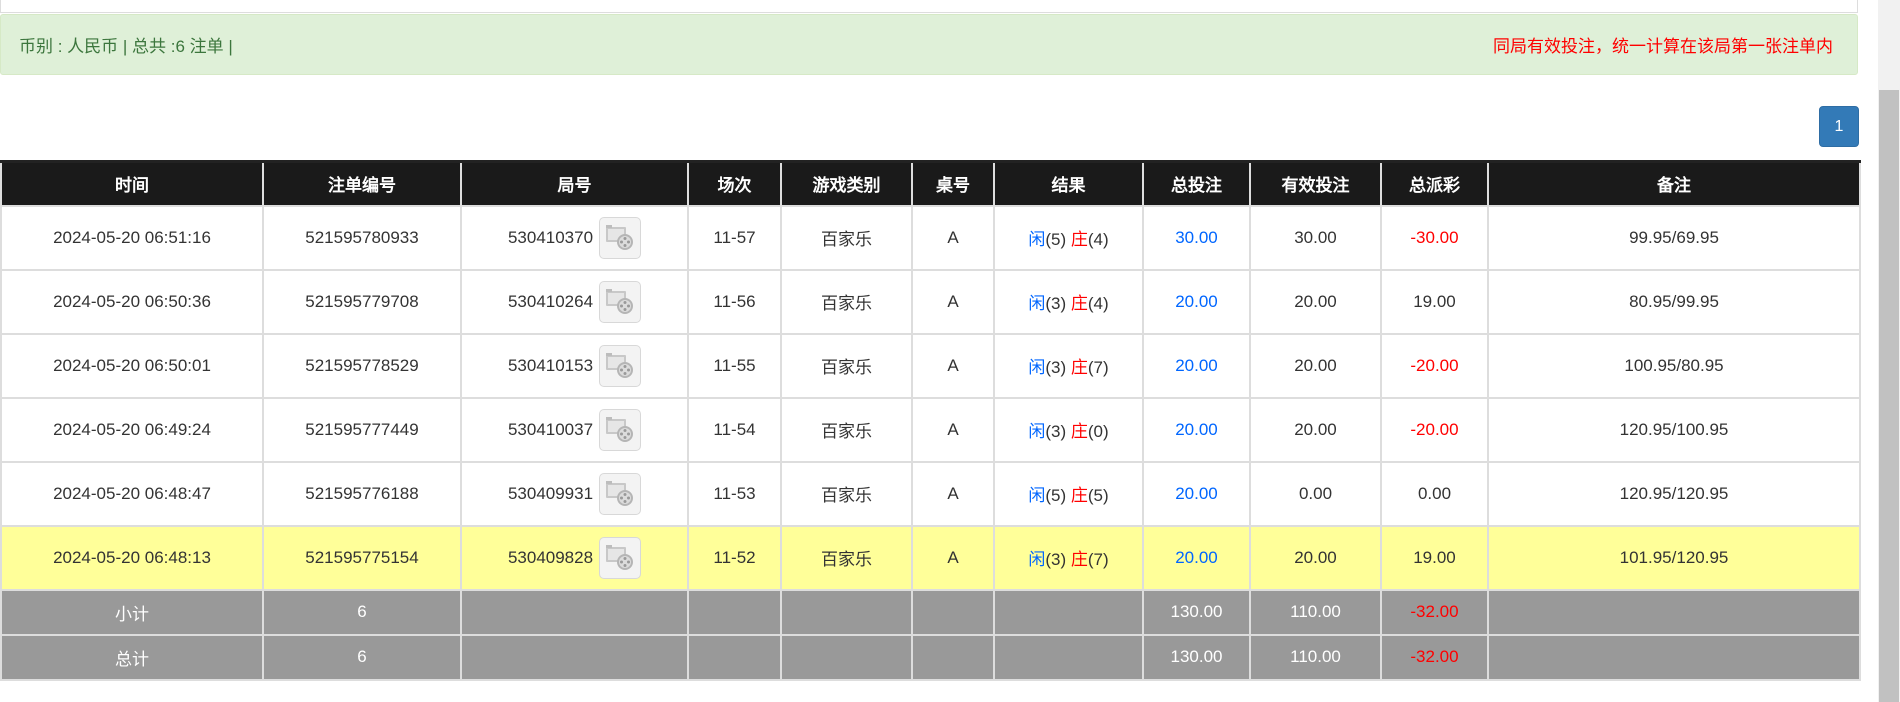 The height and width of the screenshot is (702, 1900). What do you see at coordinates (1068, 237) in the screenshot?
I see `cell-result: 闲(5) 庄(4)` at bounding box center [1068, 237].